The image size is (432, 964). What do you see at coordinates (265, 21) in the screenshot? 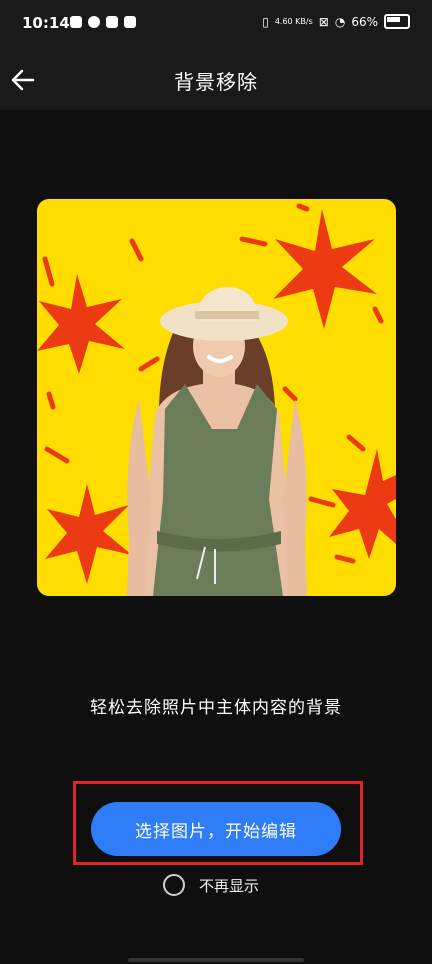
I see `vibrate-icon: ▯` at bounding box center [265, 21].